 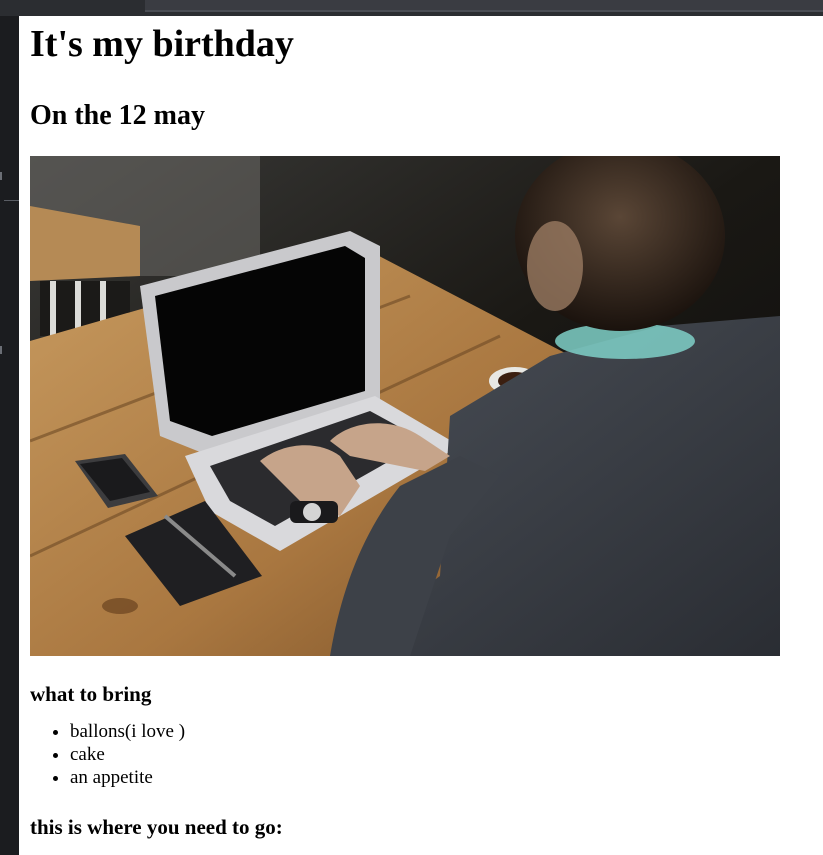 I want to click on page-title: It's my birthday, so click(x=162, y=44).